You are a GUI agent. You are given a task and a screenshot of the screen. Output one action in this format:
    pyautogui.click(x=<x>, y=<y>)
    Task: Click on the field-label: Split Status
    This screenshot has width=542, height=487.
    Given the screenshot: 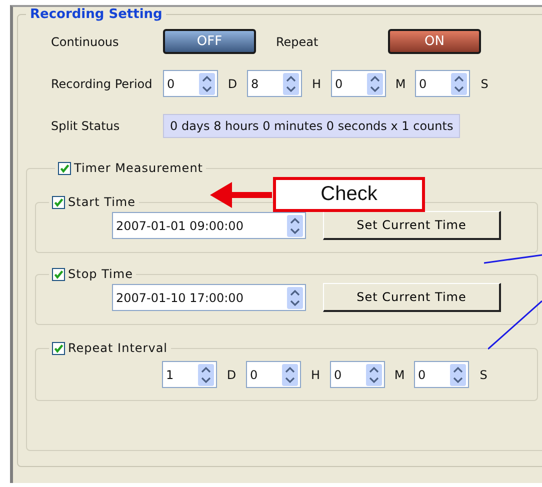 What is the action you would take?
    pyautogui.click(x=86, y=125)
    